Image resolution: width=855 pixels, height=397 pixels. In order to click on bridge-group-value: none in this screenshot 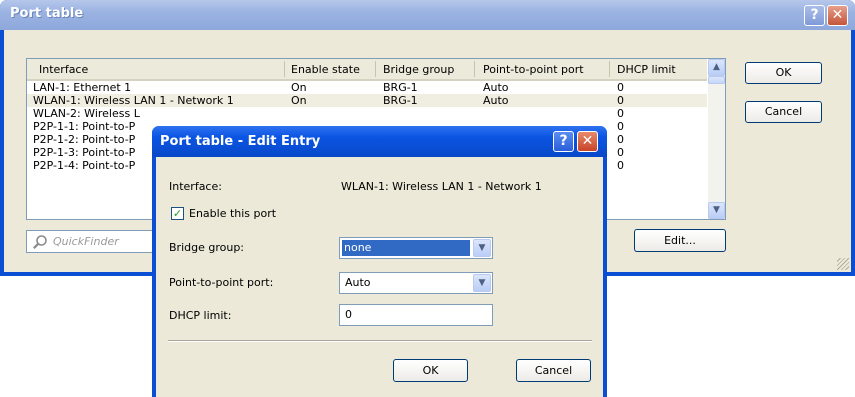, I will do `click(406, 248)`.